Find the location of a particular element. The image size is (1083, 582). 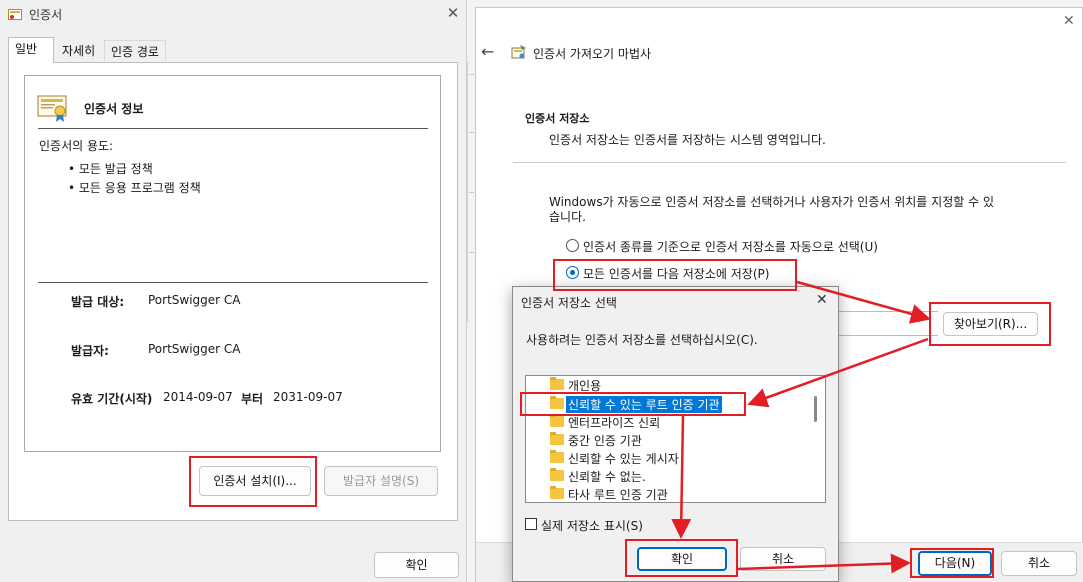

wizard-title: 인증서 가져오기 마법사 is located at coordinates (592, 54).